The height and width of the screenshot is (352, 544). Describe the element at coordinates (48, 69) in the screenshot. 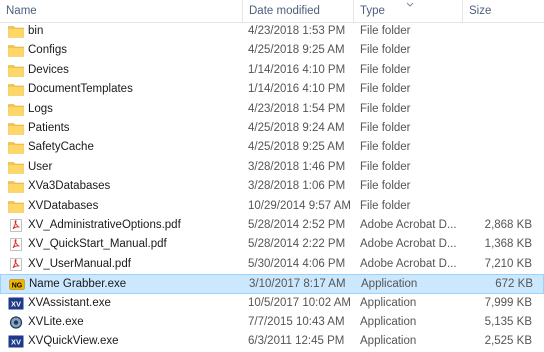

I see `file-name: Devices` at that location.